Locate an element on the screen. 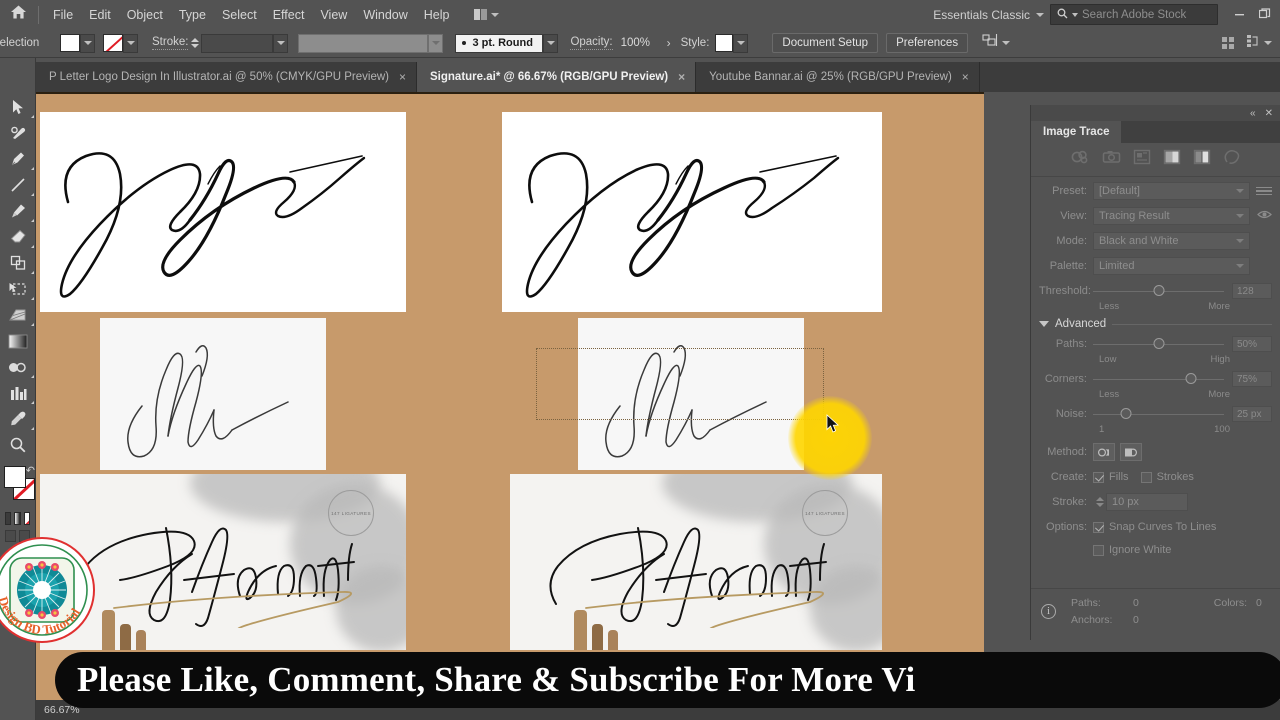 Image resolution: width=1280 pixels, height=720 pixels. workspace-switcher: Essentials Classic is located at coordinates (981, 15).